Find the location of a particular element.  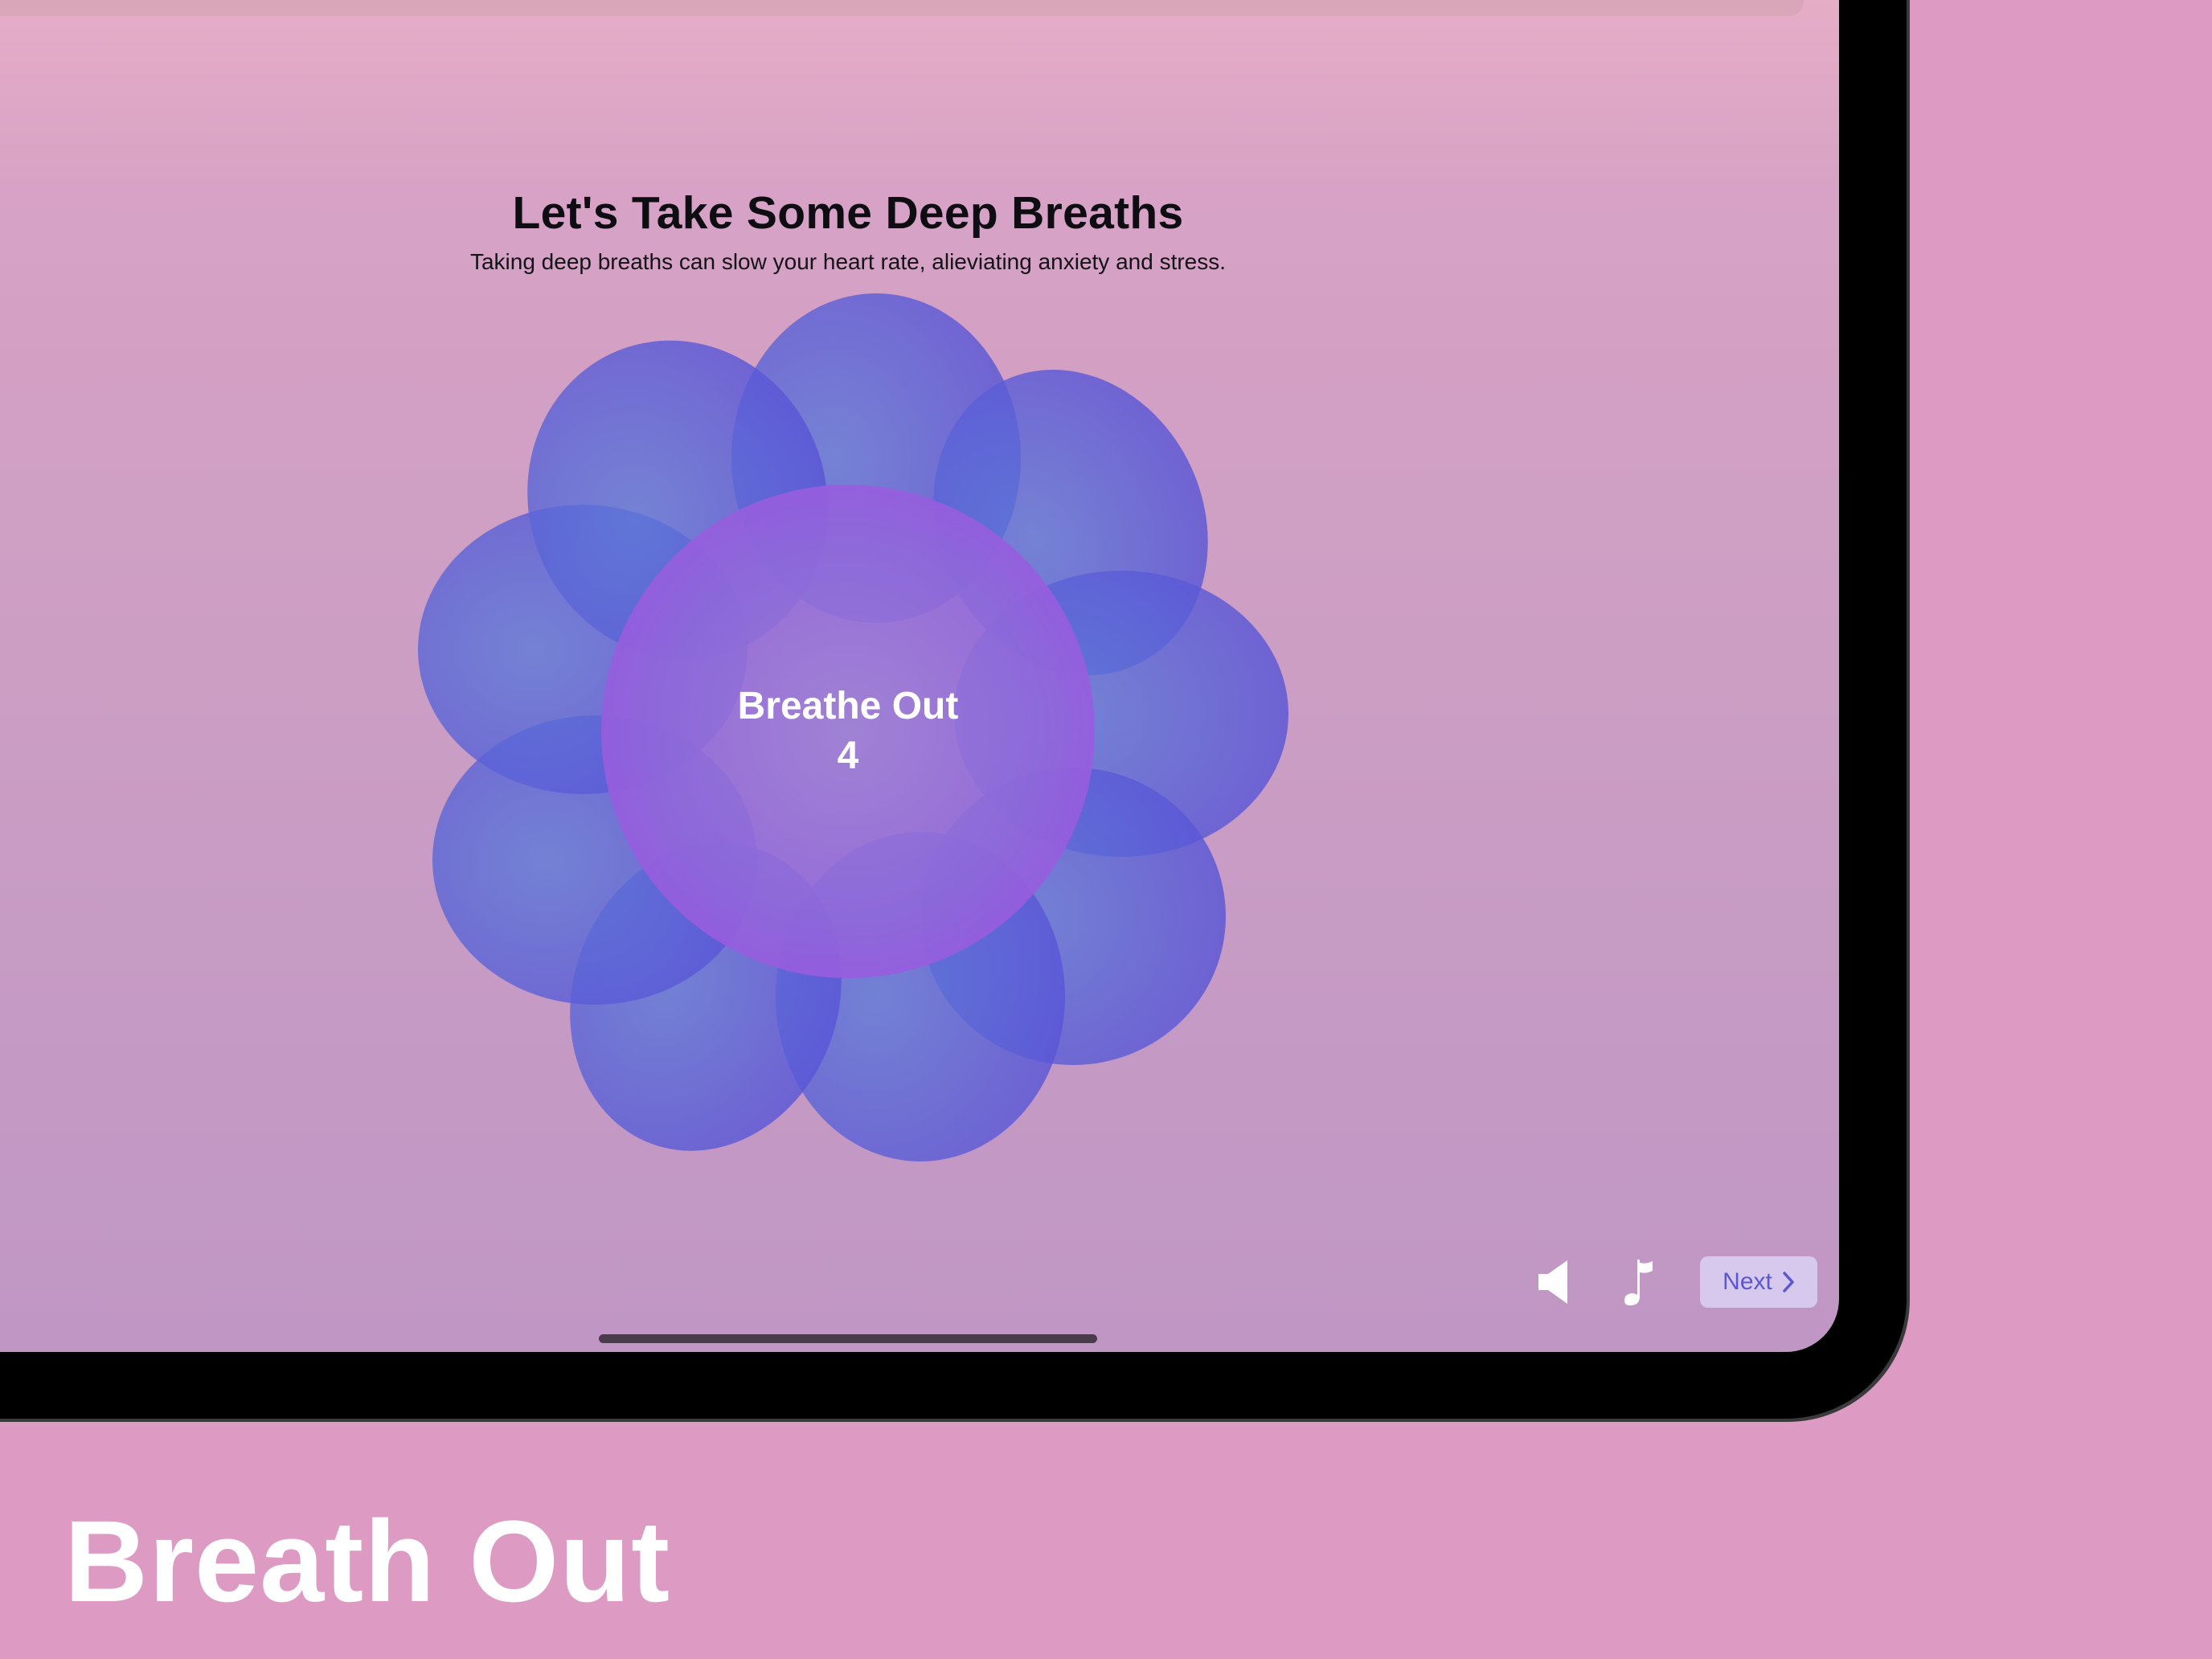

music-note-icon is located at coordinates (1639, 1282).